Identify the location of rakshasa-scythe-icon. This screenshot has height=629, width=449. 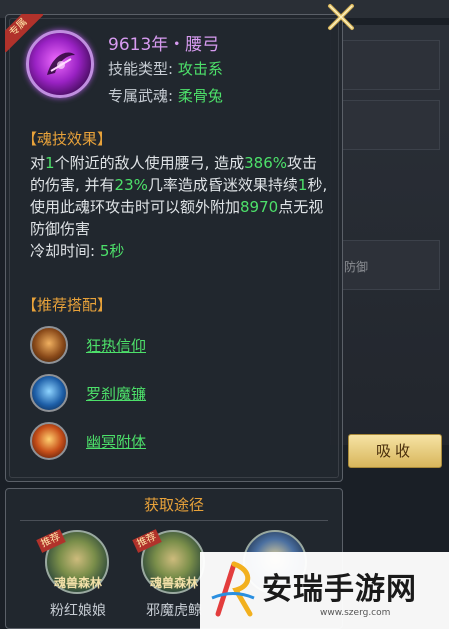
(49, 393).